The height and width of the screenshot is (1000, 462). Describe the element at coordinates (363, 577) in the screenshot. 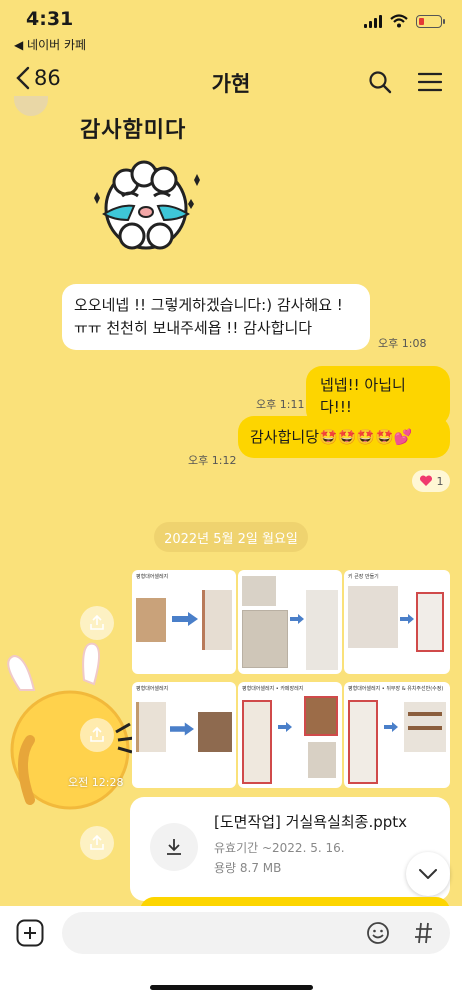

I see `slide-title: 키 큰장 만들기` at that location.